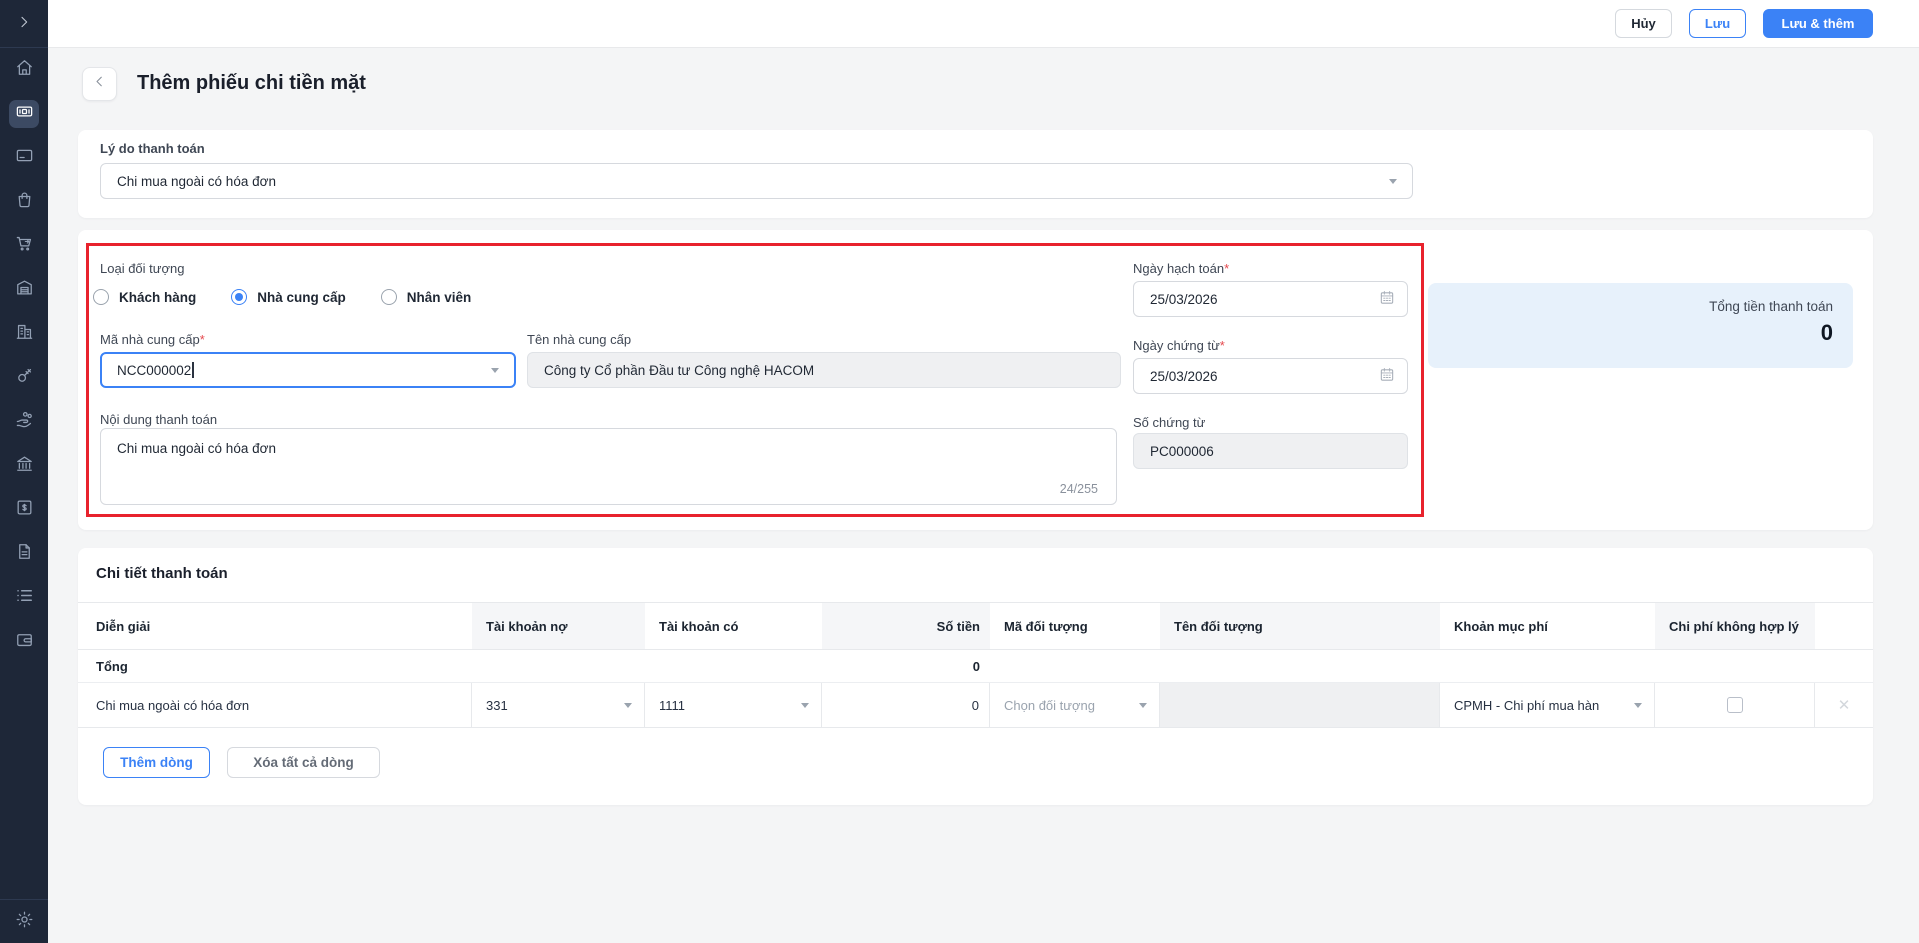 This screenshot has height=943, width=1919. Describe the element at coordinates (156, 762) in the screenshot. I see `add-row-button: Thêm dòng` at that location.